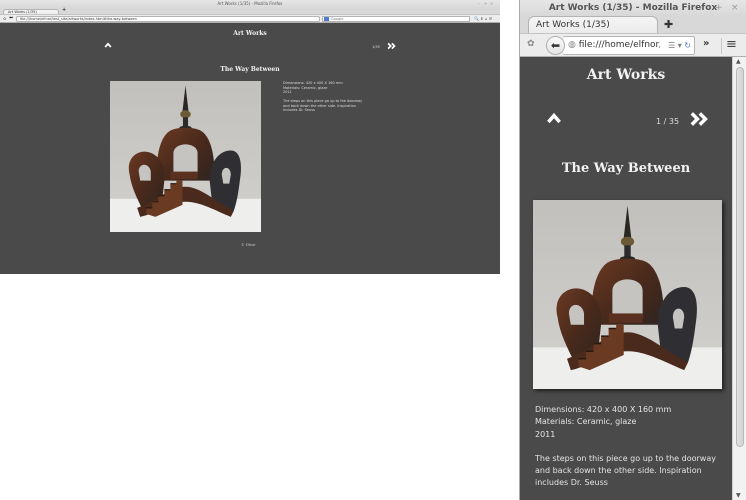 This screenshot has width=746, height=500. What do you see at coordinates (619, 45) in the screenshot?
I see `url-text: file:///home/elfnor/htı` at bounding box center [619, 45].